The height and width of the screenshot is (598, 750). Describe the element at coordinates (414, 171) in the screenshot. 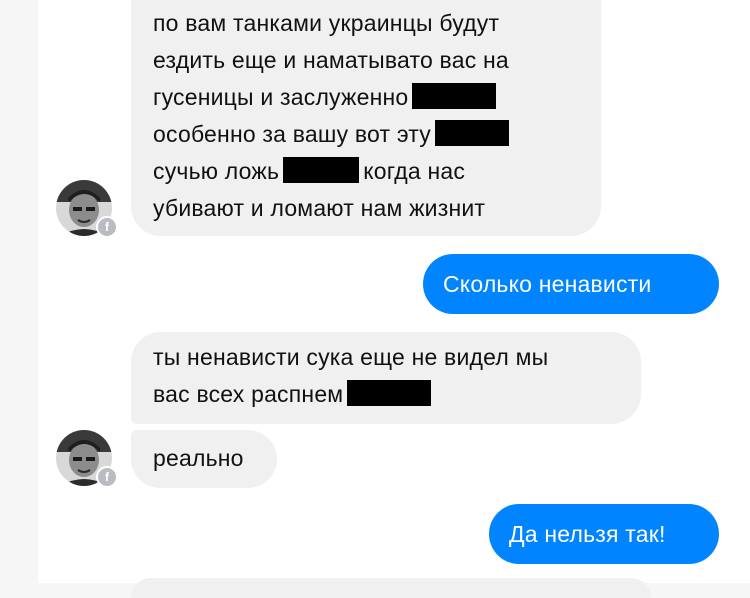

I see `message-text: когда нас` at that location.